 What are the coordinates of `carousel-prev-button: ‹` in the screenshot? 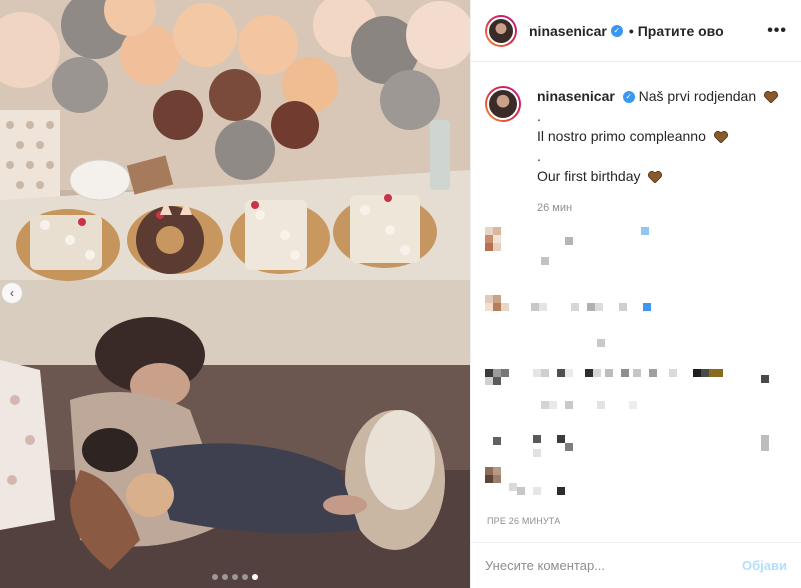 It's located at (12, 293).